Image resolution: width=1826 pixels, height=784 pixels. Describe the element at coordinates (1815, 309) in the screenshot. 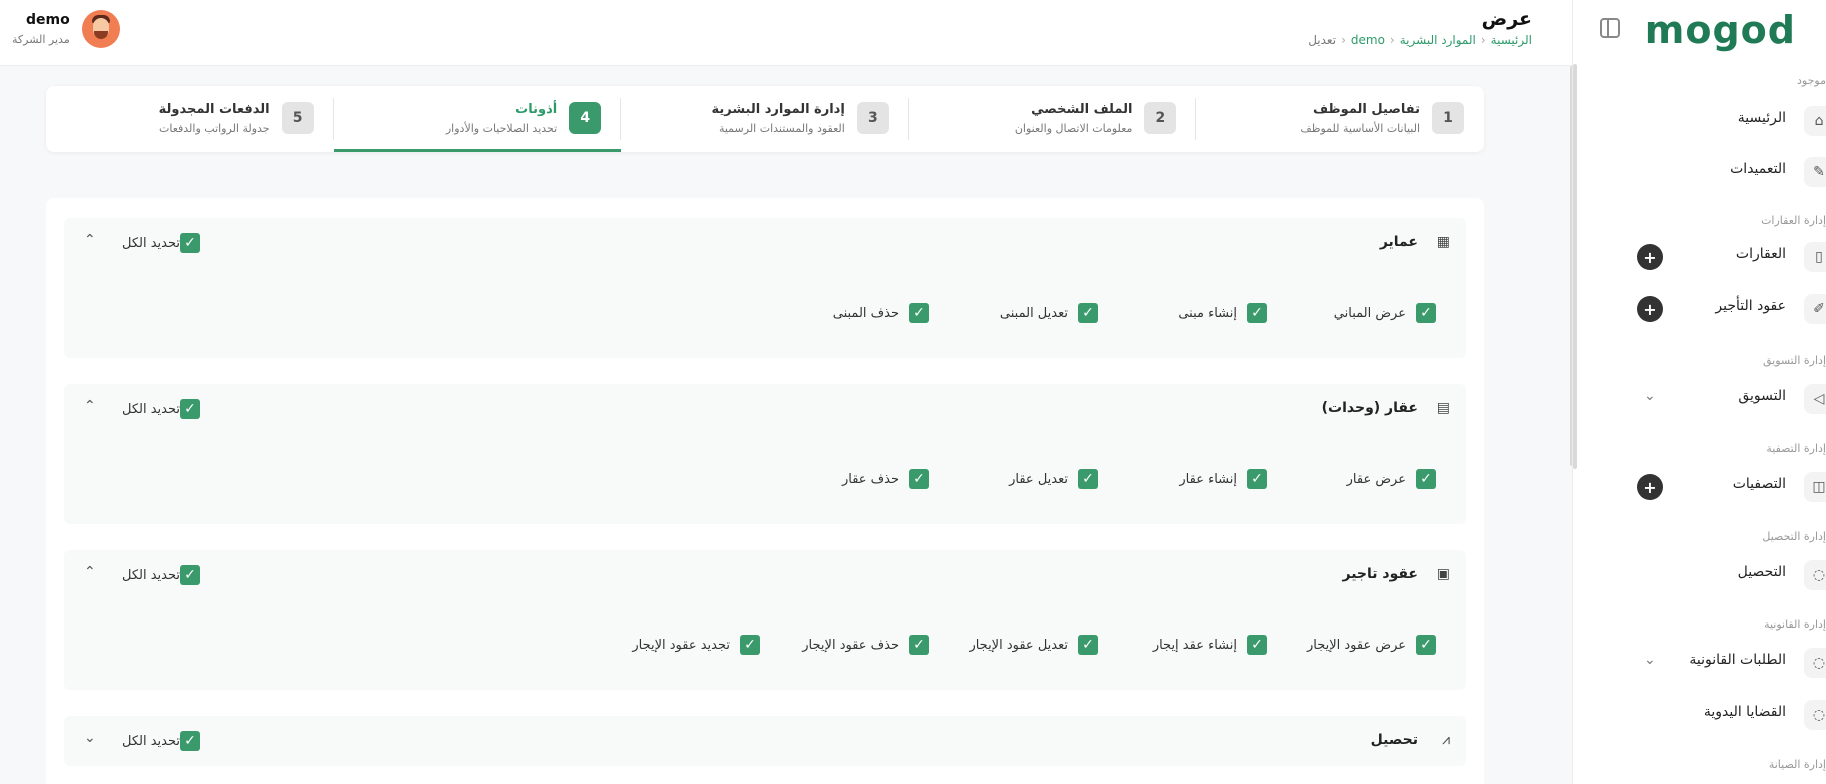

I see `contract-icon: ✐` at that location.